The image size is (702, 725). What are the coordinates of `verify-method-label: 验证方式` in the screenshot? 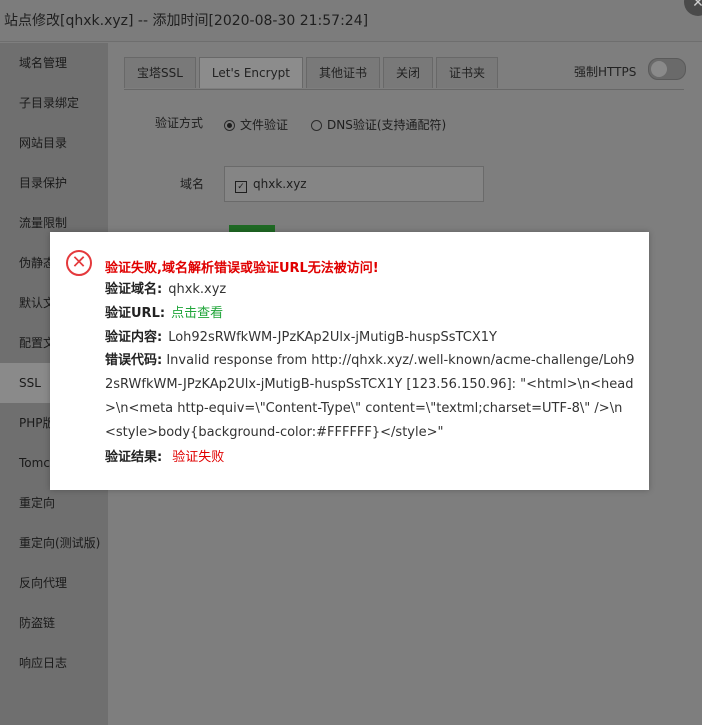 It's located at (179, 123).